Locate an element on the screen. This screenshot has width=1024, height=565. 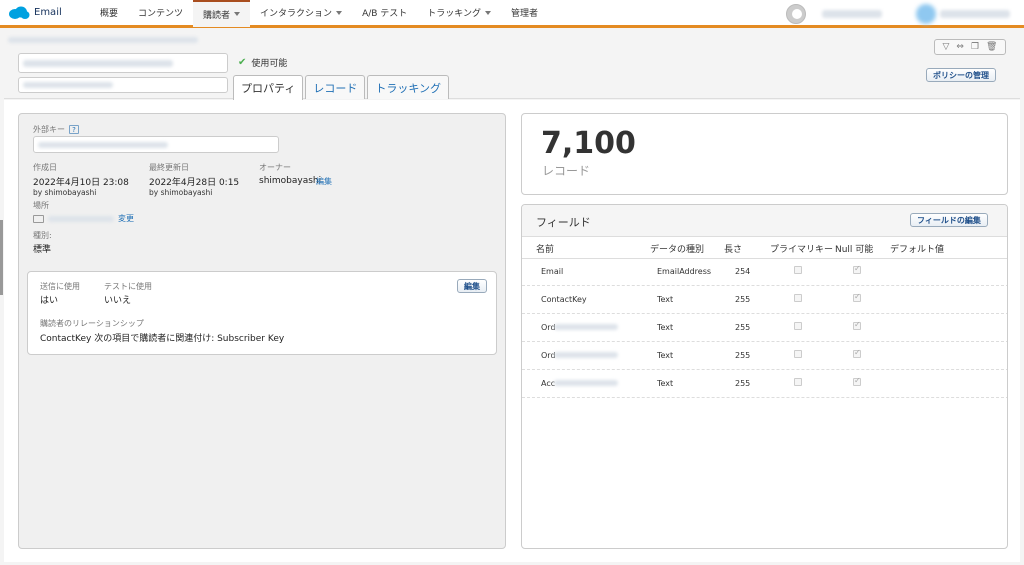
nav-item: インタラクション is located at coordinates (301, 13).